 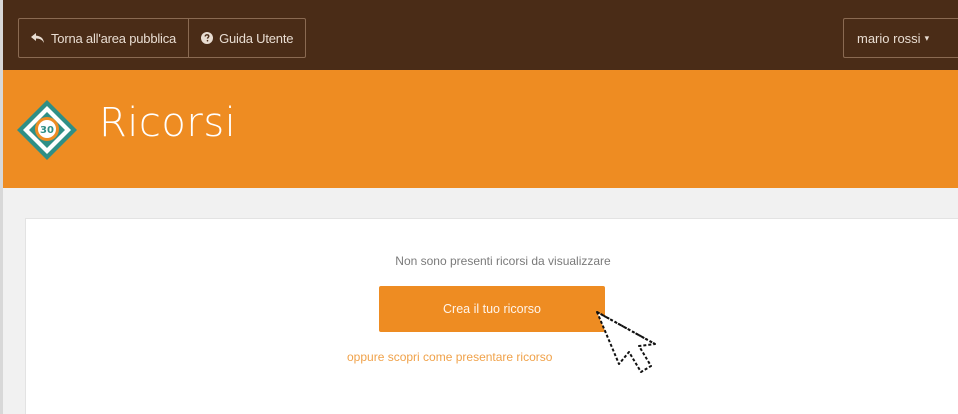 I want to click on user-menu-button: mario rossi ▾, so click(x=900, y=38).